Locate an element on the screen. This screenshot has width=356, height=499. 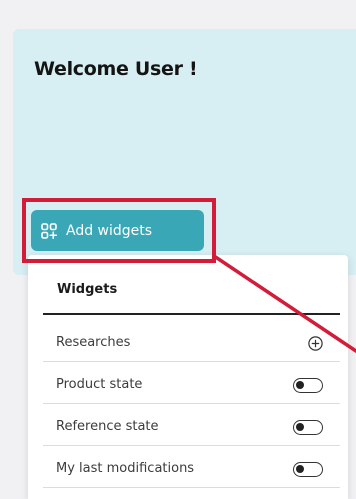
product-state-toggle is located at coordinates (308, 385).